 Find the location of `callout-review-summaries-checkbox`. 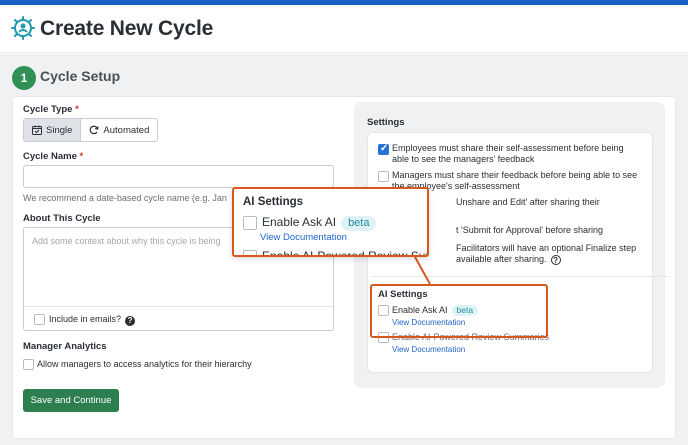

callout-review-summaries-checkbox is located at coordinates (250, 252).